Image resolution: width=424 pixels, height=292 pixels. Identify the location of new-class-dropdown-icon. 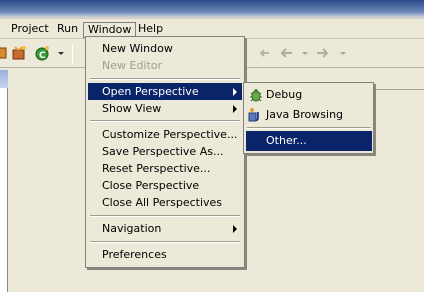
(61, 53).